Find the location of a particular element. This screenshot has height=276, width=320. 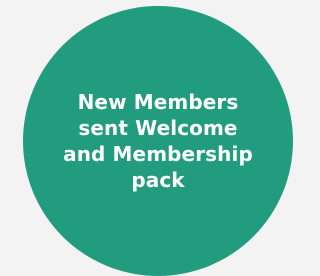

label-line-4: pack is located at coordinates (158, 180).